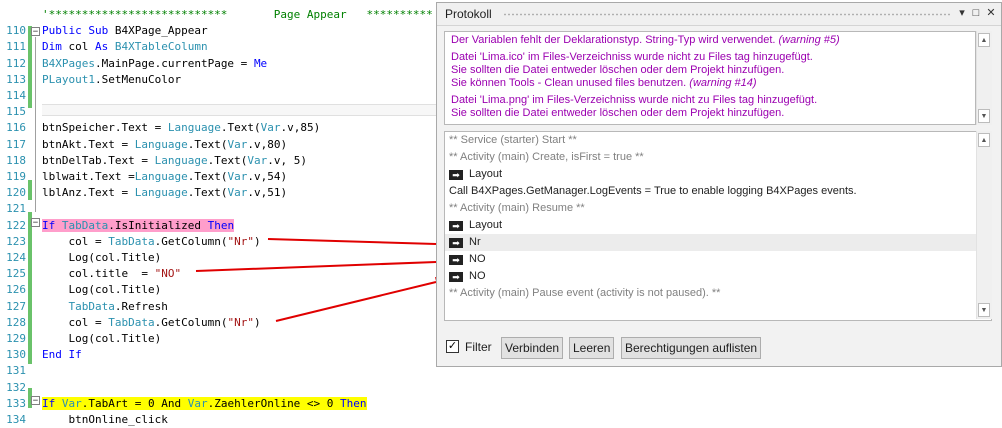  Describe the element at coordinates (16, 193) in the screenshot. I see `line-number: 120` at that location.